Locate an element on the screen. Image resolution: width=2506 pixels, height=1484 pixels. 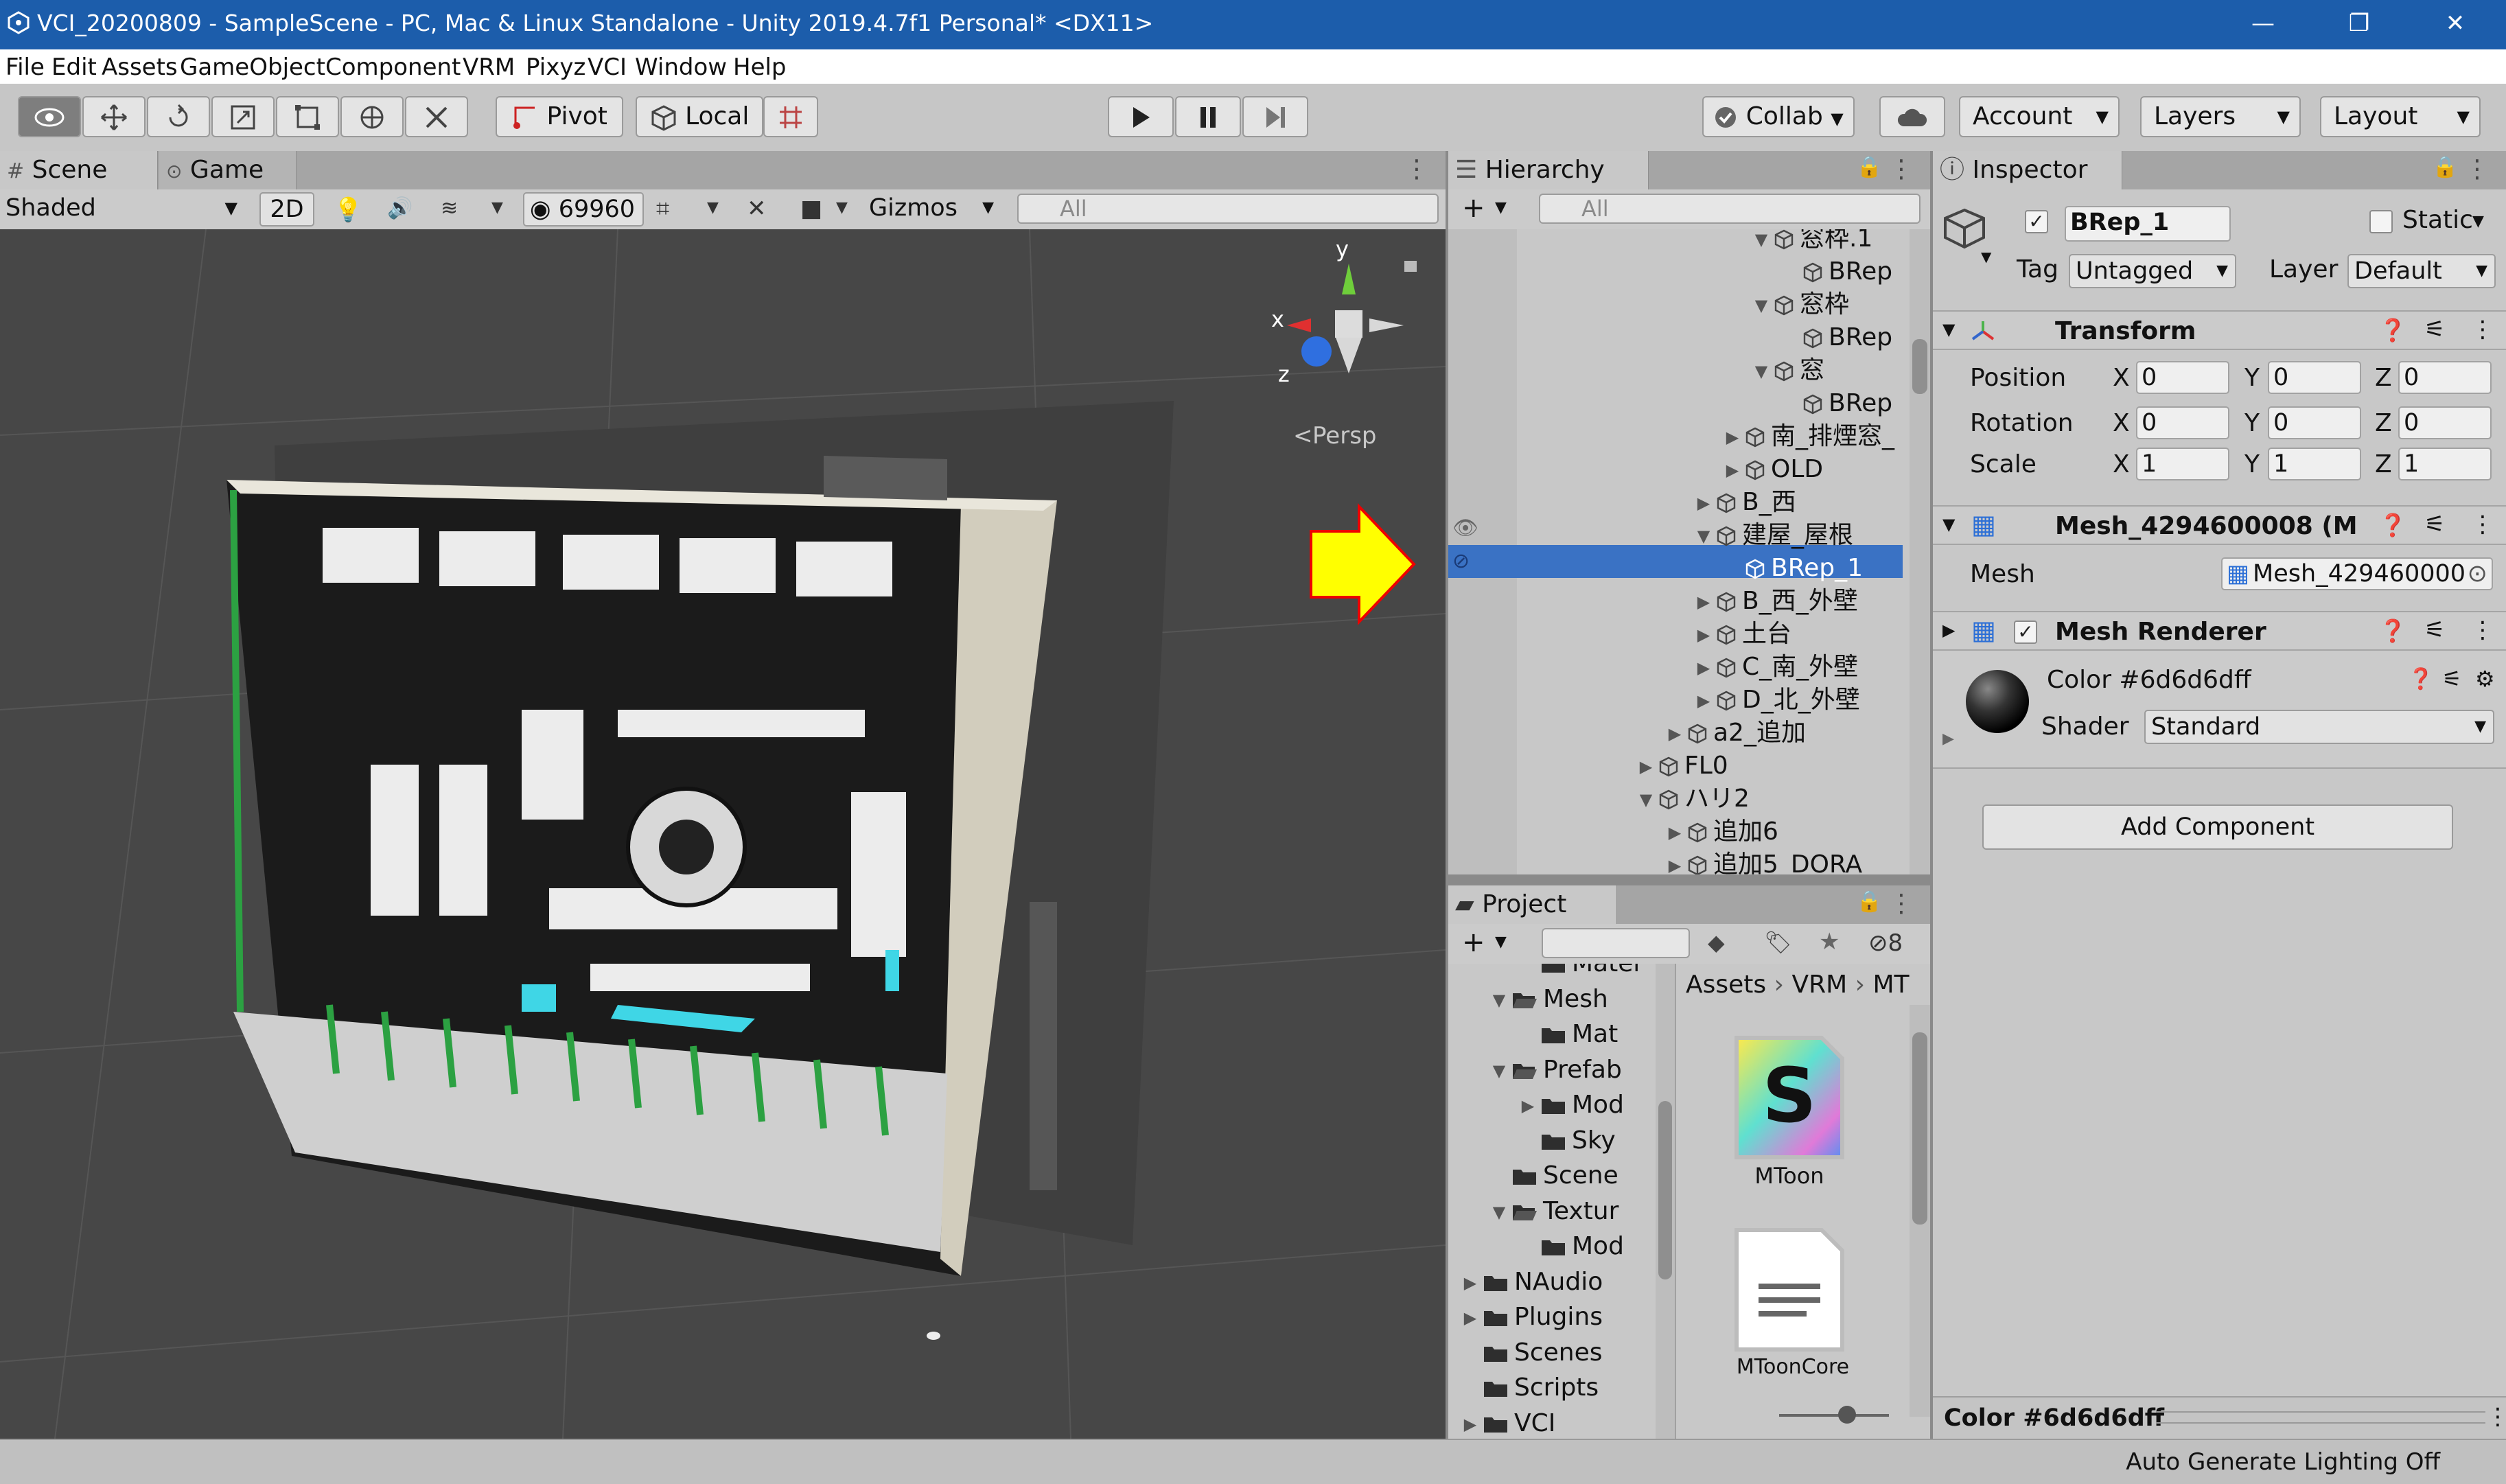
rotation-x-field: 0 is located at coordinates (2182, 422).